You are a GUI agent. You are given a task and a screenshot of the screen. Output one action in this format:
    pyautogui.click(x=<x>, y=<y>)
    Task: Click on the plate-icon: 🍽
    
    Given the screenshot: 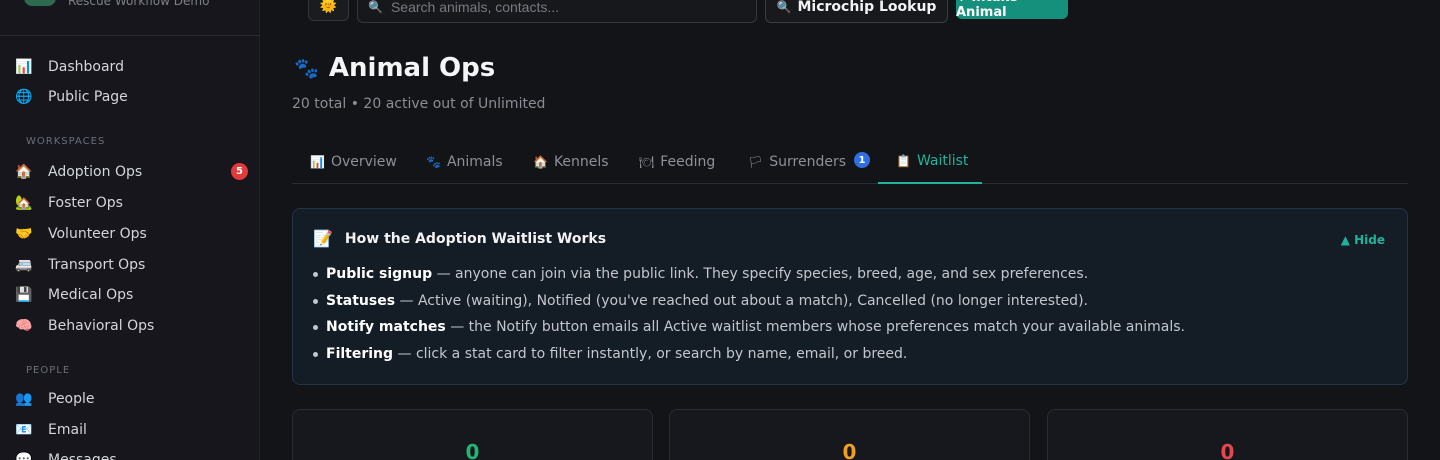 What is the action you would take?
    pyautogui.click(x=647, y=162)
    